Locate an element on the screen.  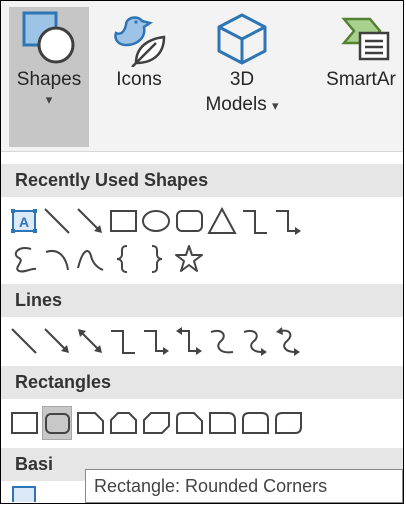
smartart-button: SmartAr is located at coordinates (358, 77).